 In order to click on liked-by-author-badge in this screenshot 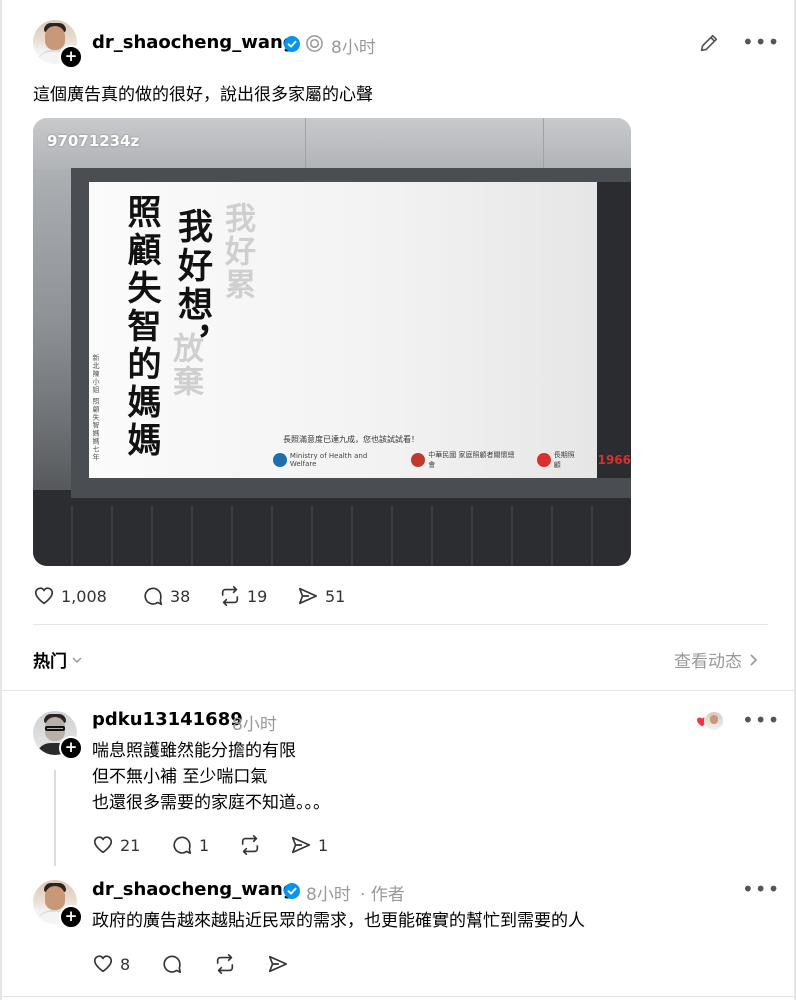, I will do `click(710, 721)`.